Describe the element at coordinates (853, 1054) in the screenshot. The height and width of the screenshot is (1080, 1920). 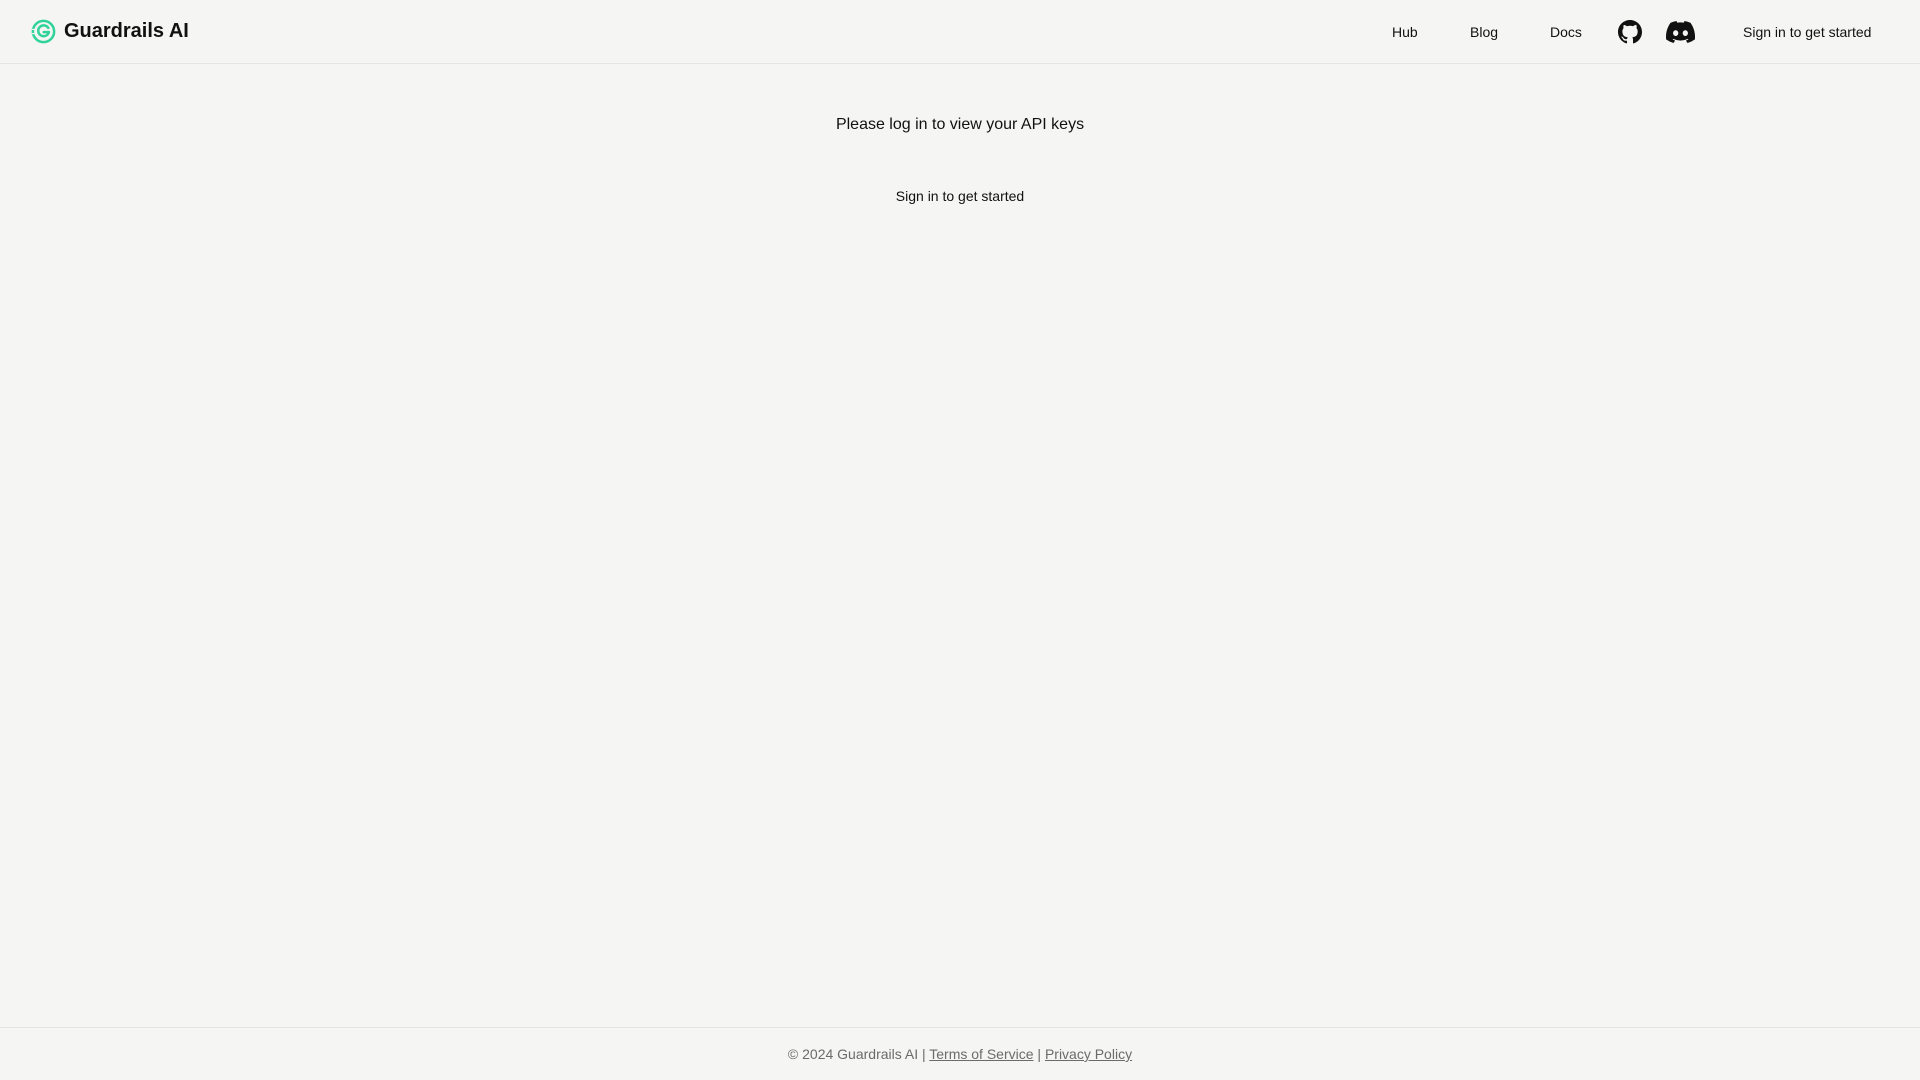
I see `copyright-text: © 2024 Guardrails AI` at that location.